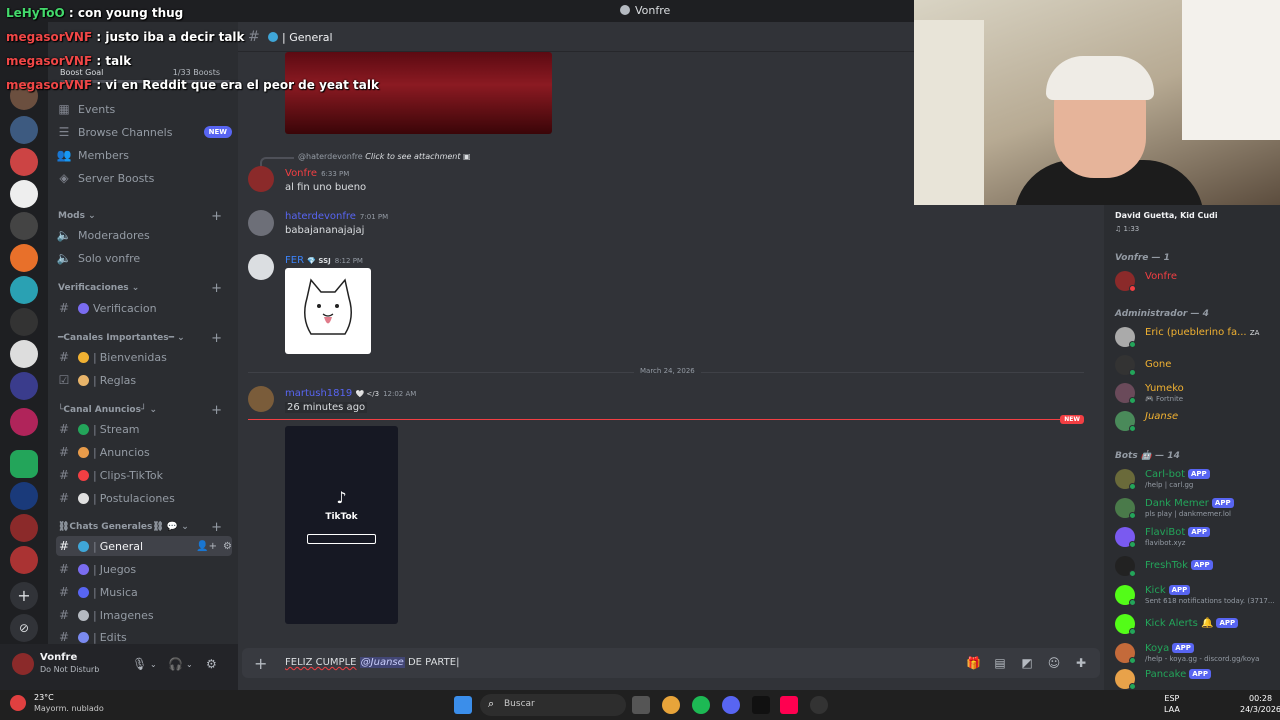  Describe the element at coordinates (1195, 365) in the screenshot. I see `member-item: Gone` at that location.